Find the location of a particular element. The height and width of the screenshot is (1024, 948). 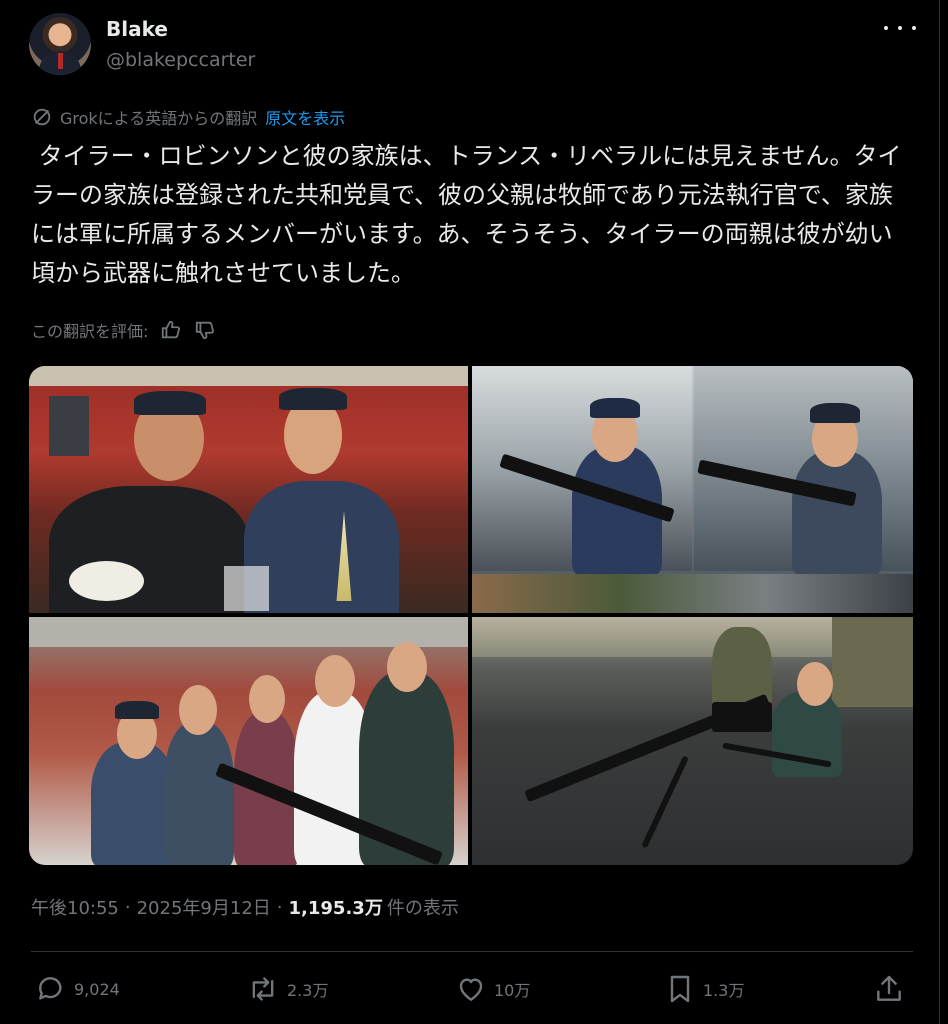

photo-face-seated-teen is located at coordinates (815, 684).